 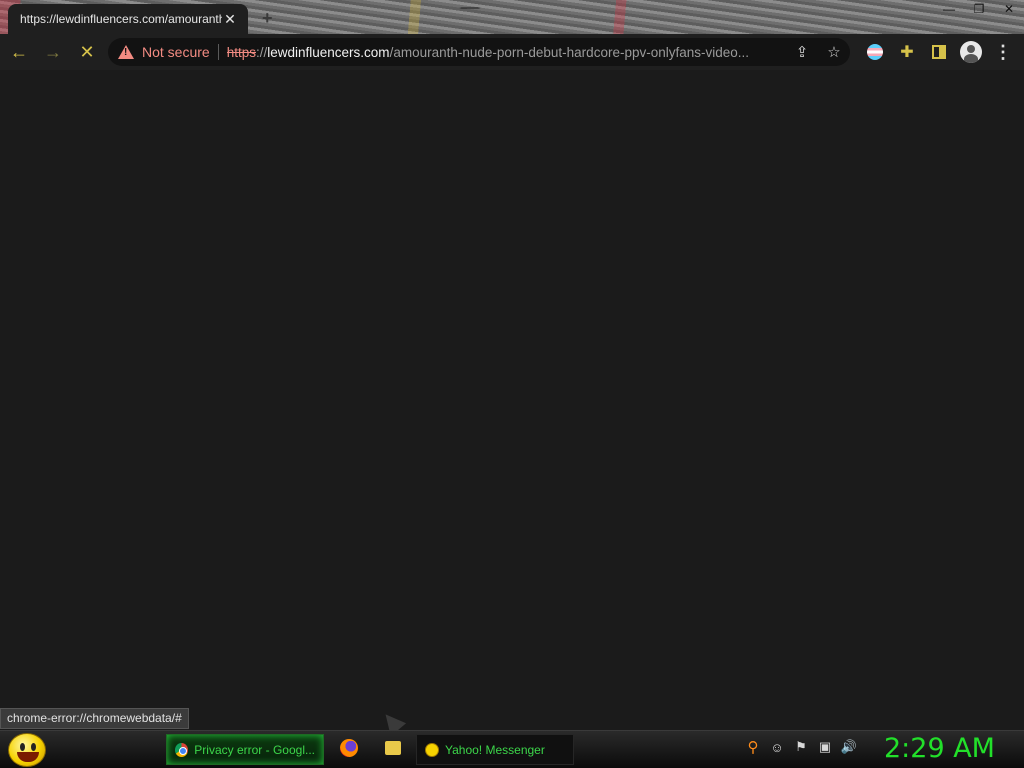 I want to click on share-icon: ⇪, so click(x=802, y=52).